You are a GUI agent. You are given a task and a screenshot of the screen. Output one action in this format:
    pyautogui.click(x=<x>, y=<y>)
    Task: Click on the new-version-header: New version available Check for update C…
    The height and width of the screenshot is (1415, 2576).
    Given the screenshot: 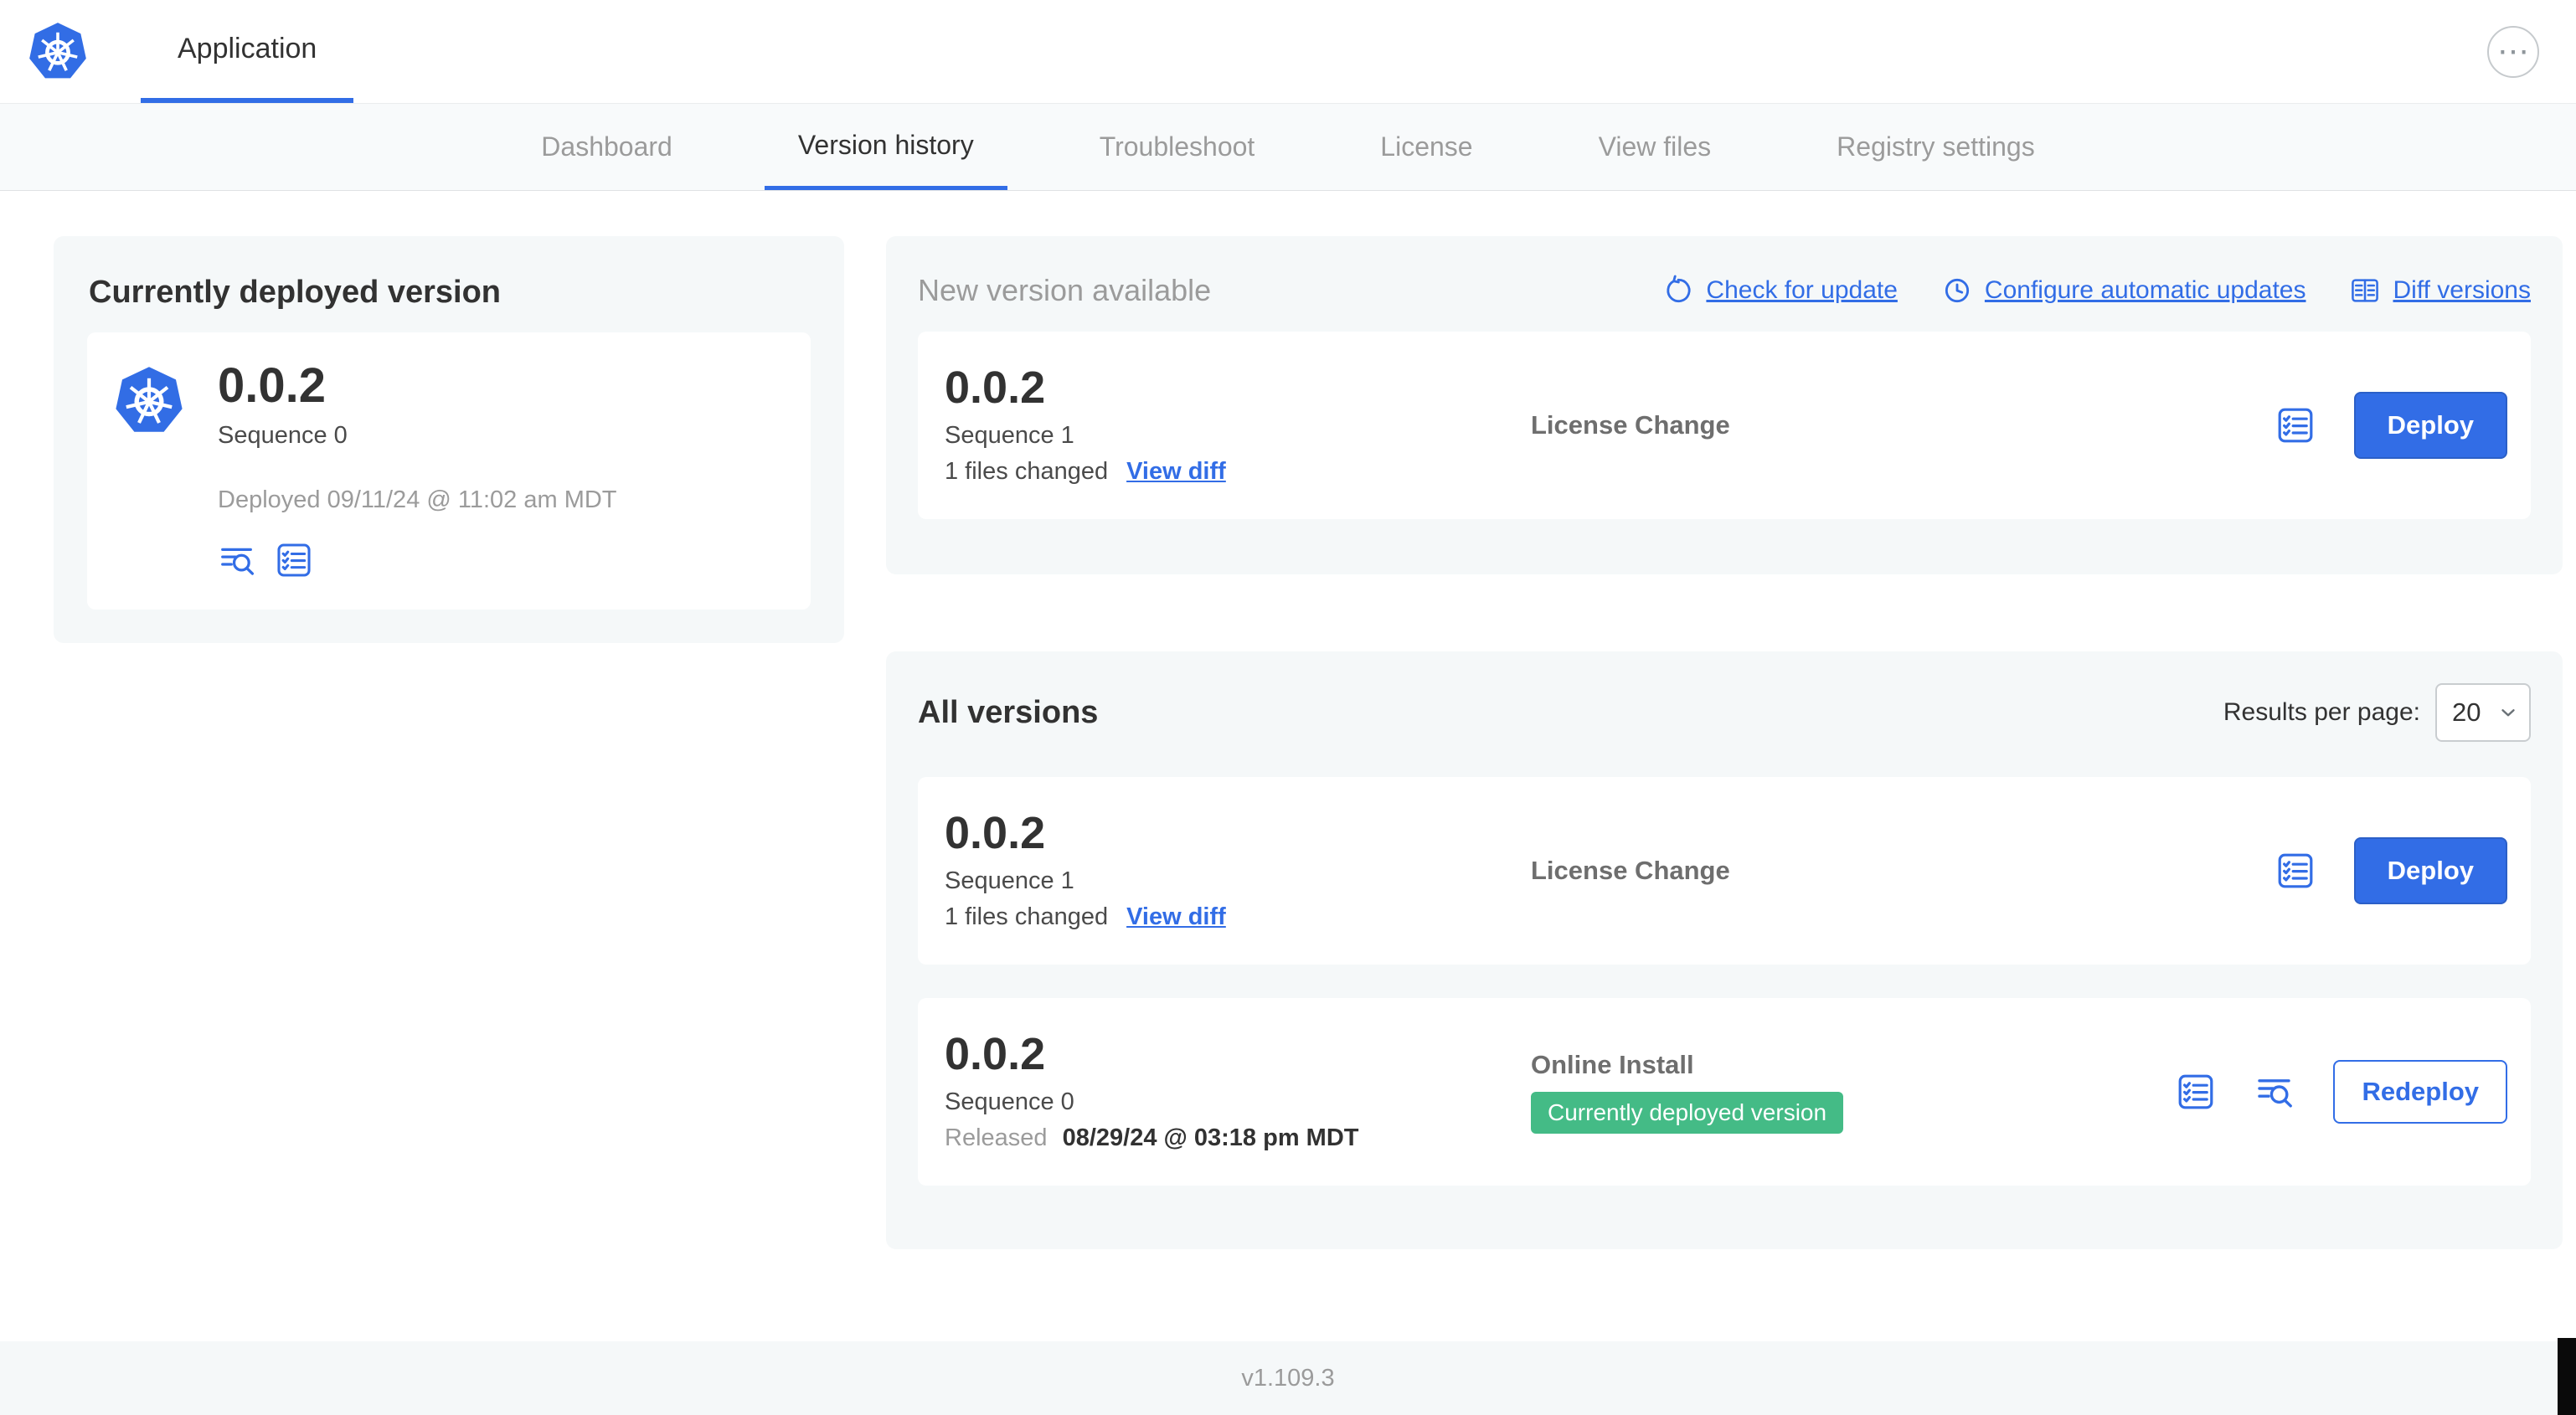 What is the action you would take?
    pyautogui.click(x=1724, y=290)
    